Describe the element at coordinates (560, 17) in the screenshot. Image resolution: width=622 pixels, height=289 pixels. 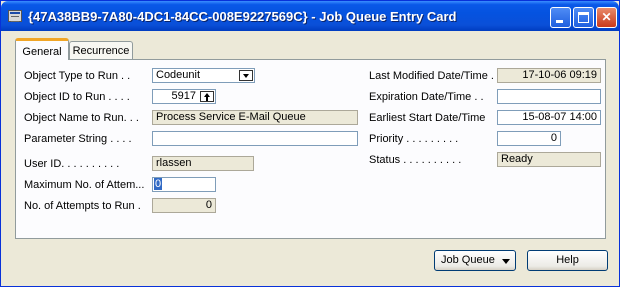
I see `minimize-button` at that location.